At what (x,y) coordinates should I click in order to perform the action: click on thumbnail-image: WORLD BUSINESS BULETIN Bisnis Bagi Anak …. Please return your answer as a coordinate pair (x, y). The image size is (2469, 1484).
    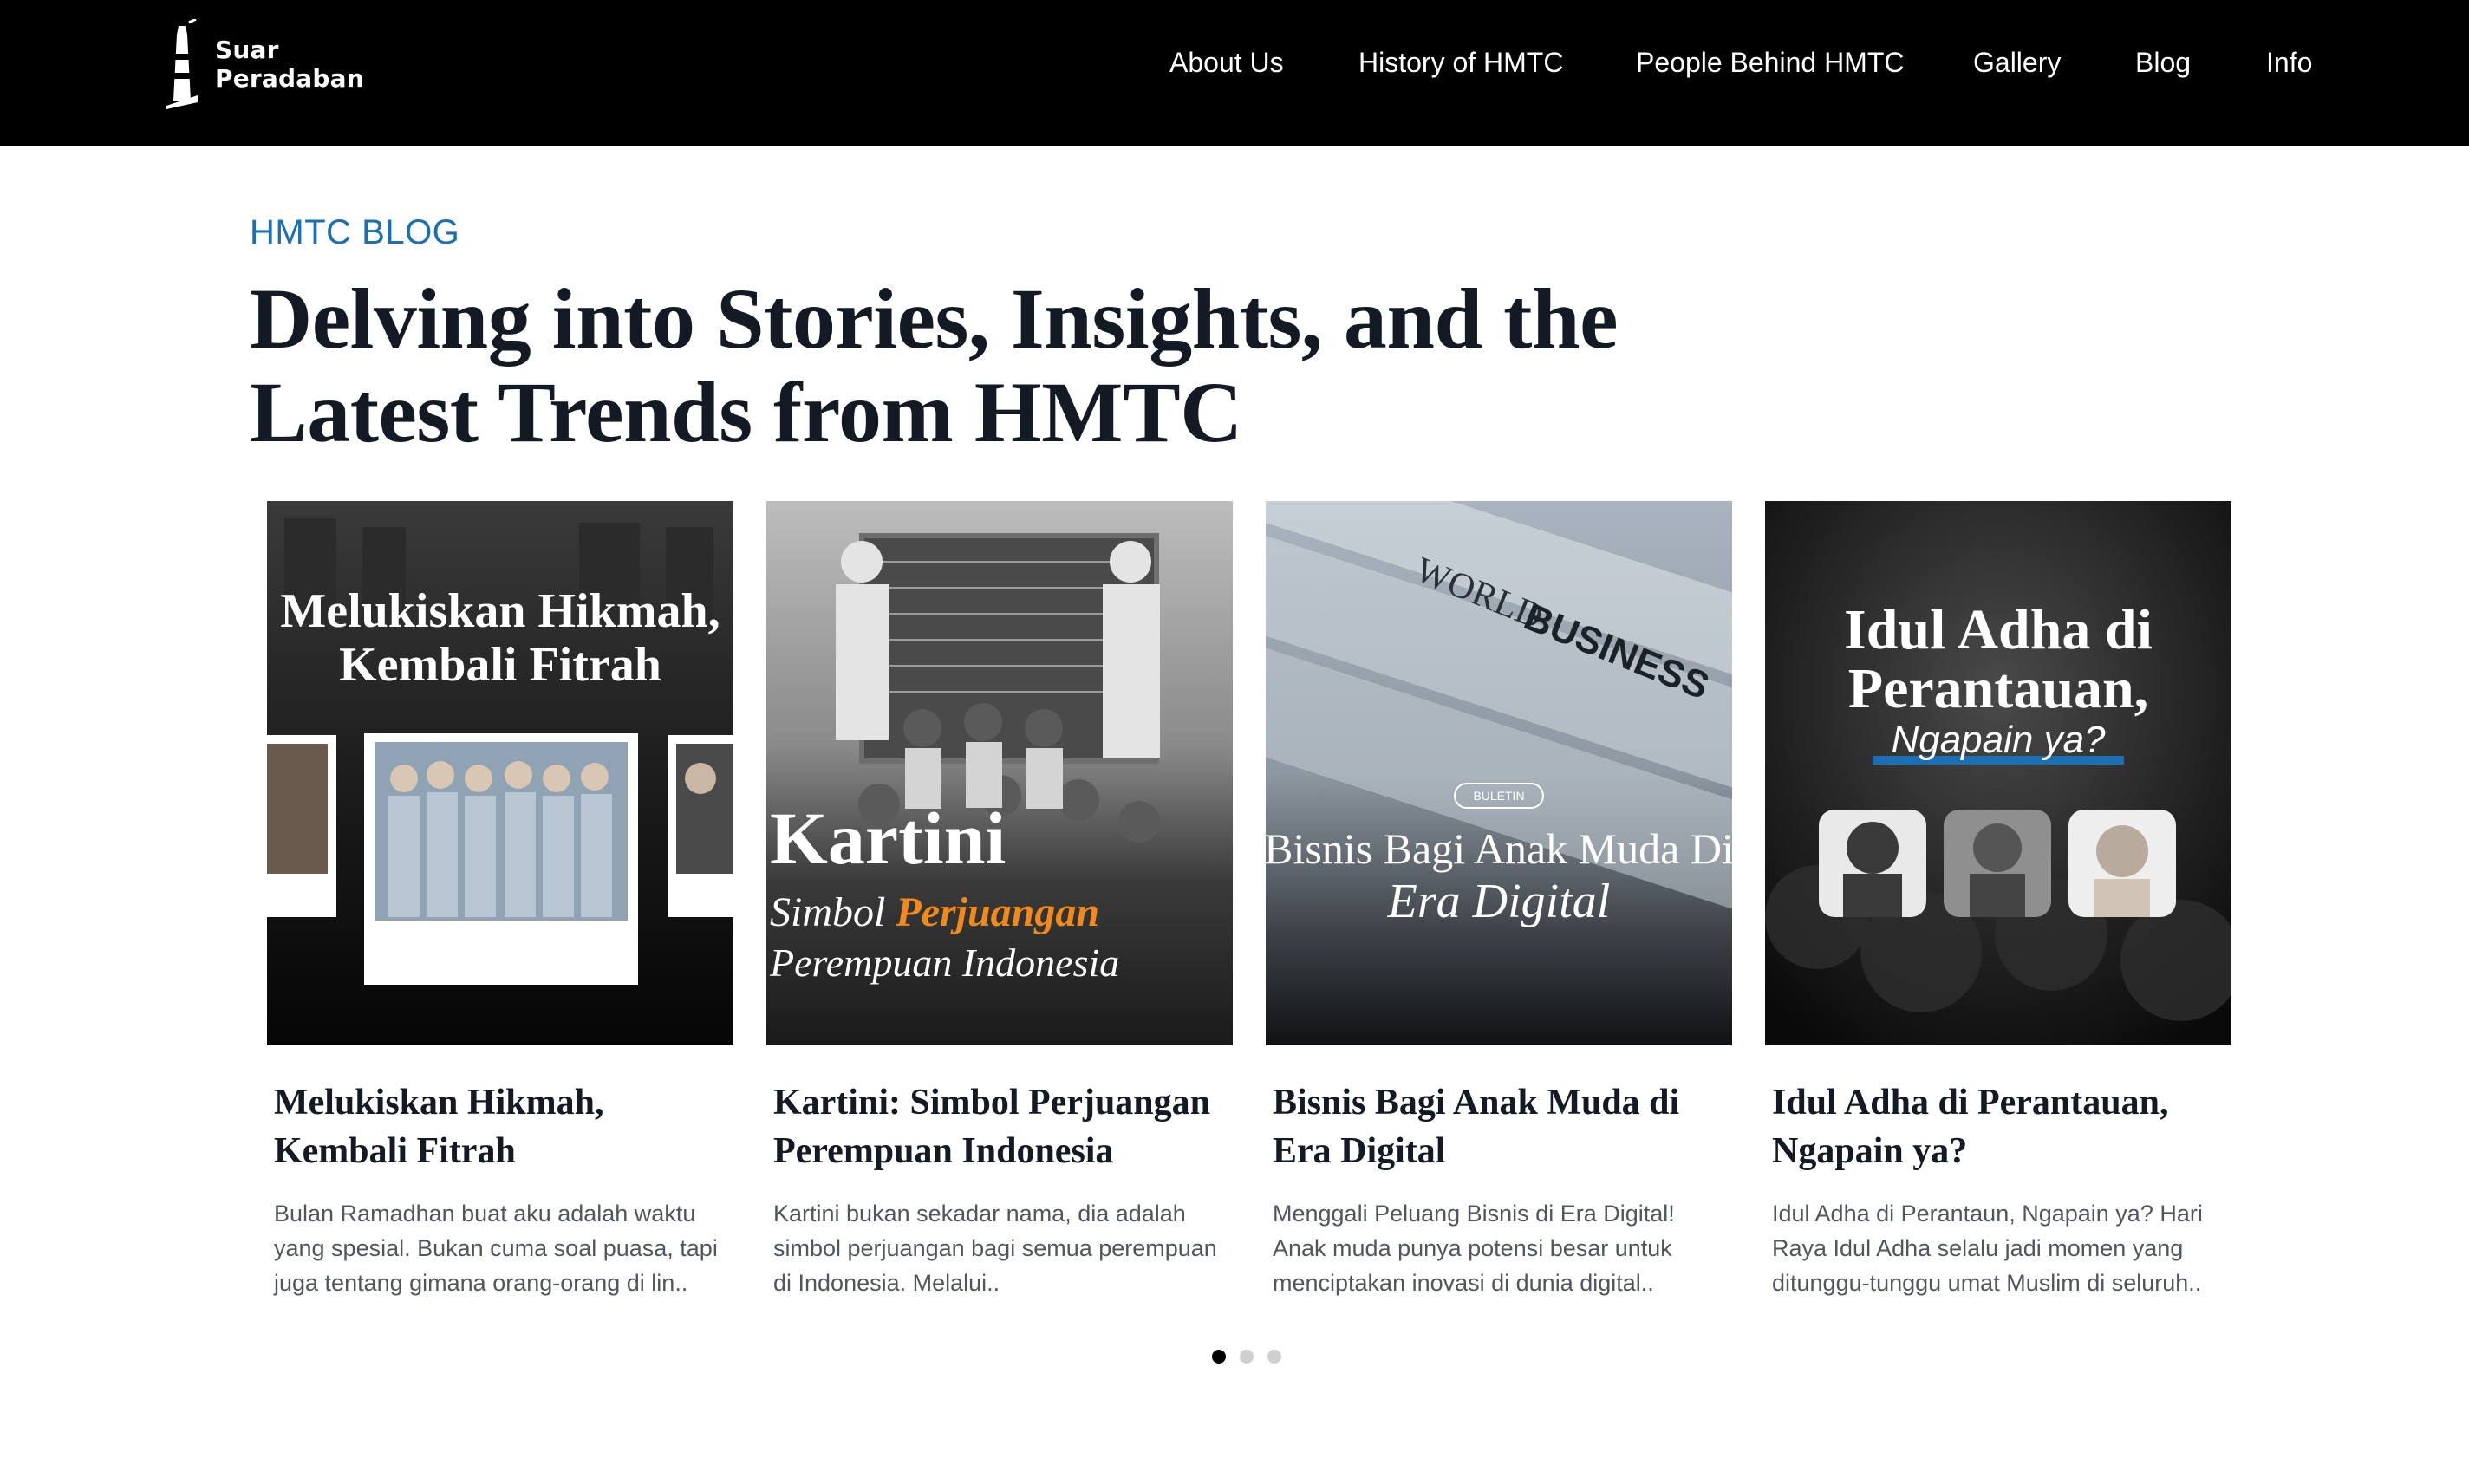
    Looking at the image, I should click on (1499, 773).